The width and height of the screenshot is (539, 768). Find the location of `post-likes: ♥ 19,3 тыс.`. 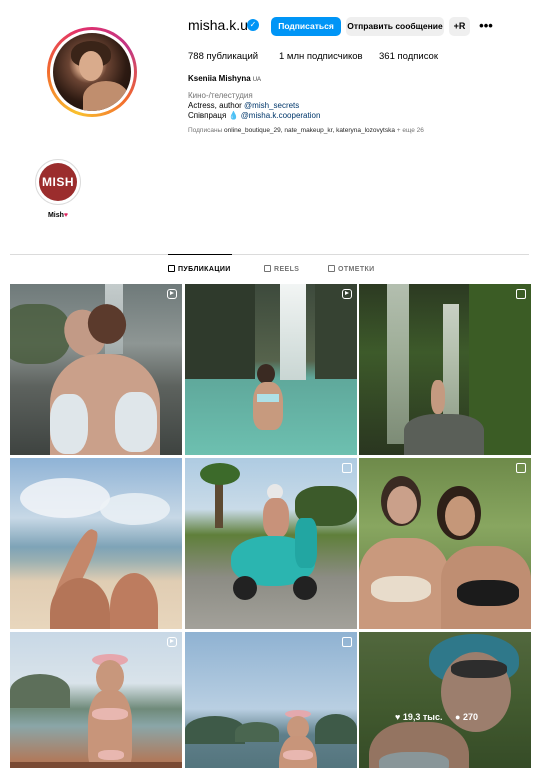

post-likes: ♥ 19,3 тыс. is located at coordinates (418, 717).